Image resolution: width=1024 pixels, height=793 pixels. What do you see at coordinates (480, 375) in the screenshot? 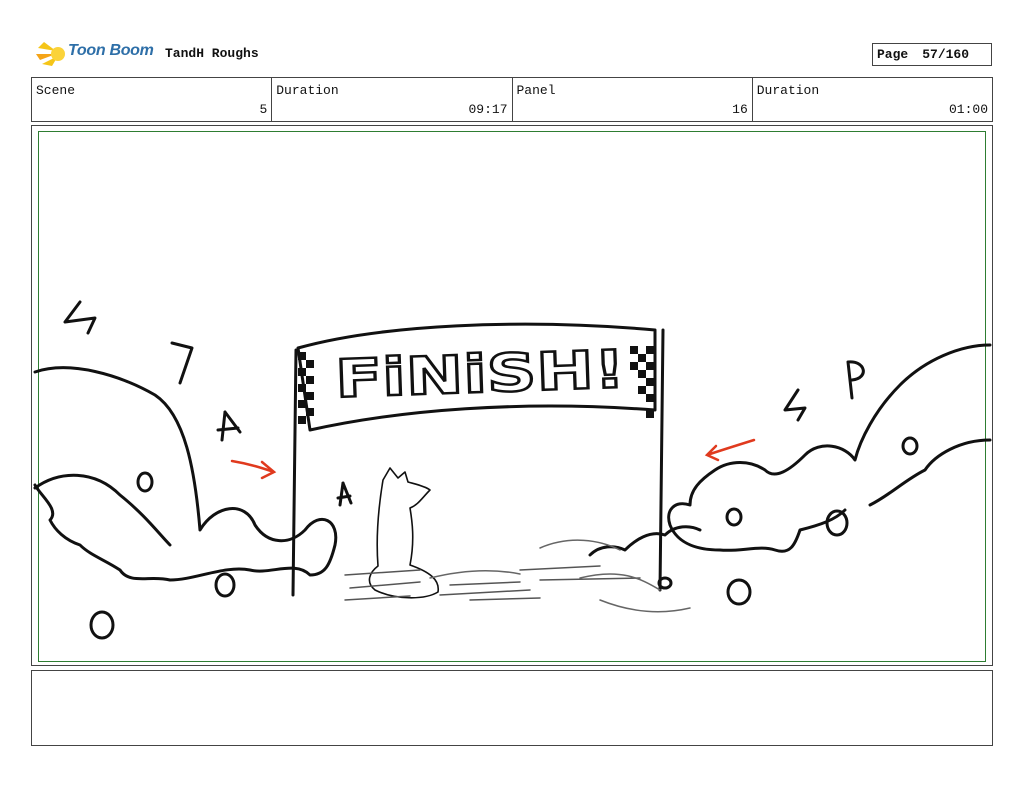
I see `finish-sign-text: FiNiSH!` at bounding box center [480, 375].